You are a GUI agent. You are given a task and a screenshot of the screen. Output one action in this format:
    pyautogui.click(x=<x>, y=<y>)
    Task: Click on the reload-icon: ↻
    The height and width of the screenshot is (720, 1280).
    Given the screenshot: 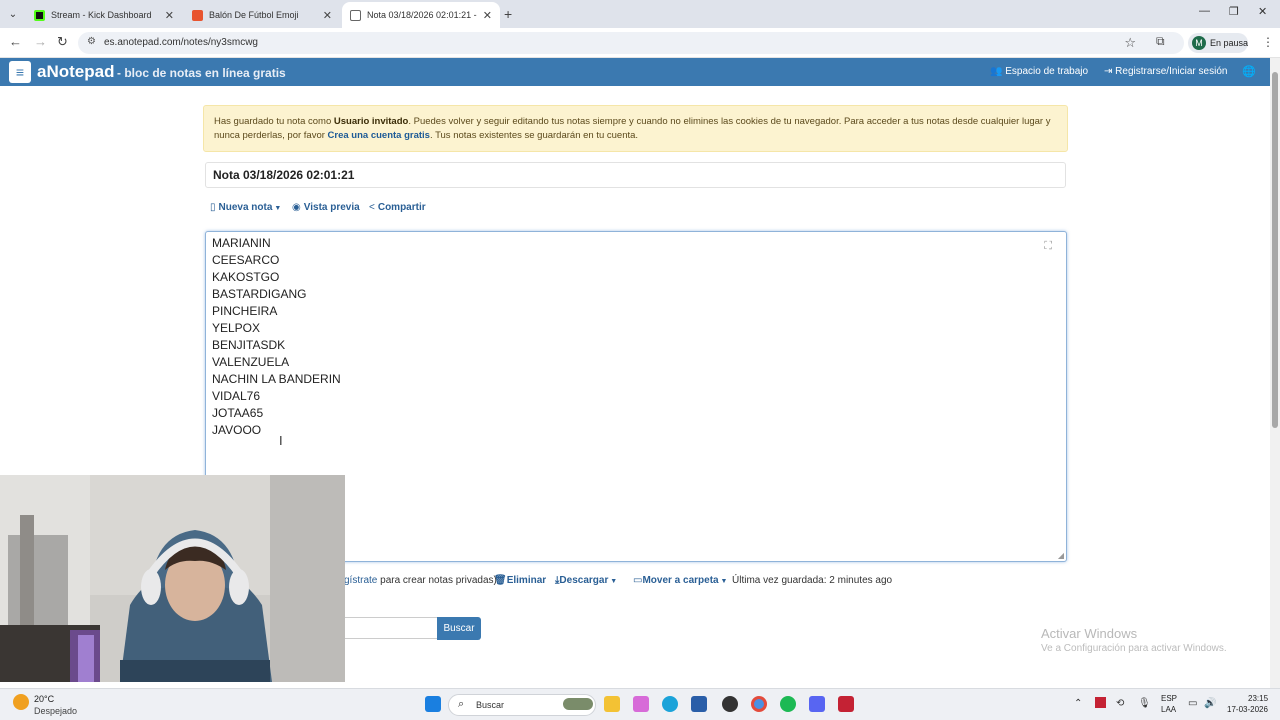 What is the action you would take?
    pyautogui.click(x=62, y=42)
    